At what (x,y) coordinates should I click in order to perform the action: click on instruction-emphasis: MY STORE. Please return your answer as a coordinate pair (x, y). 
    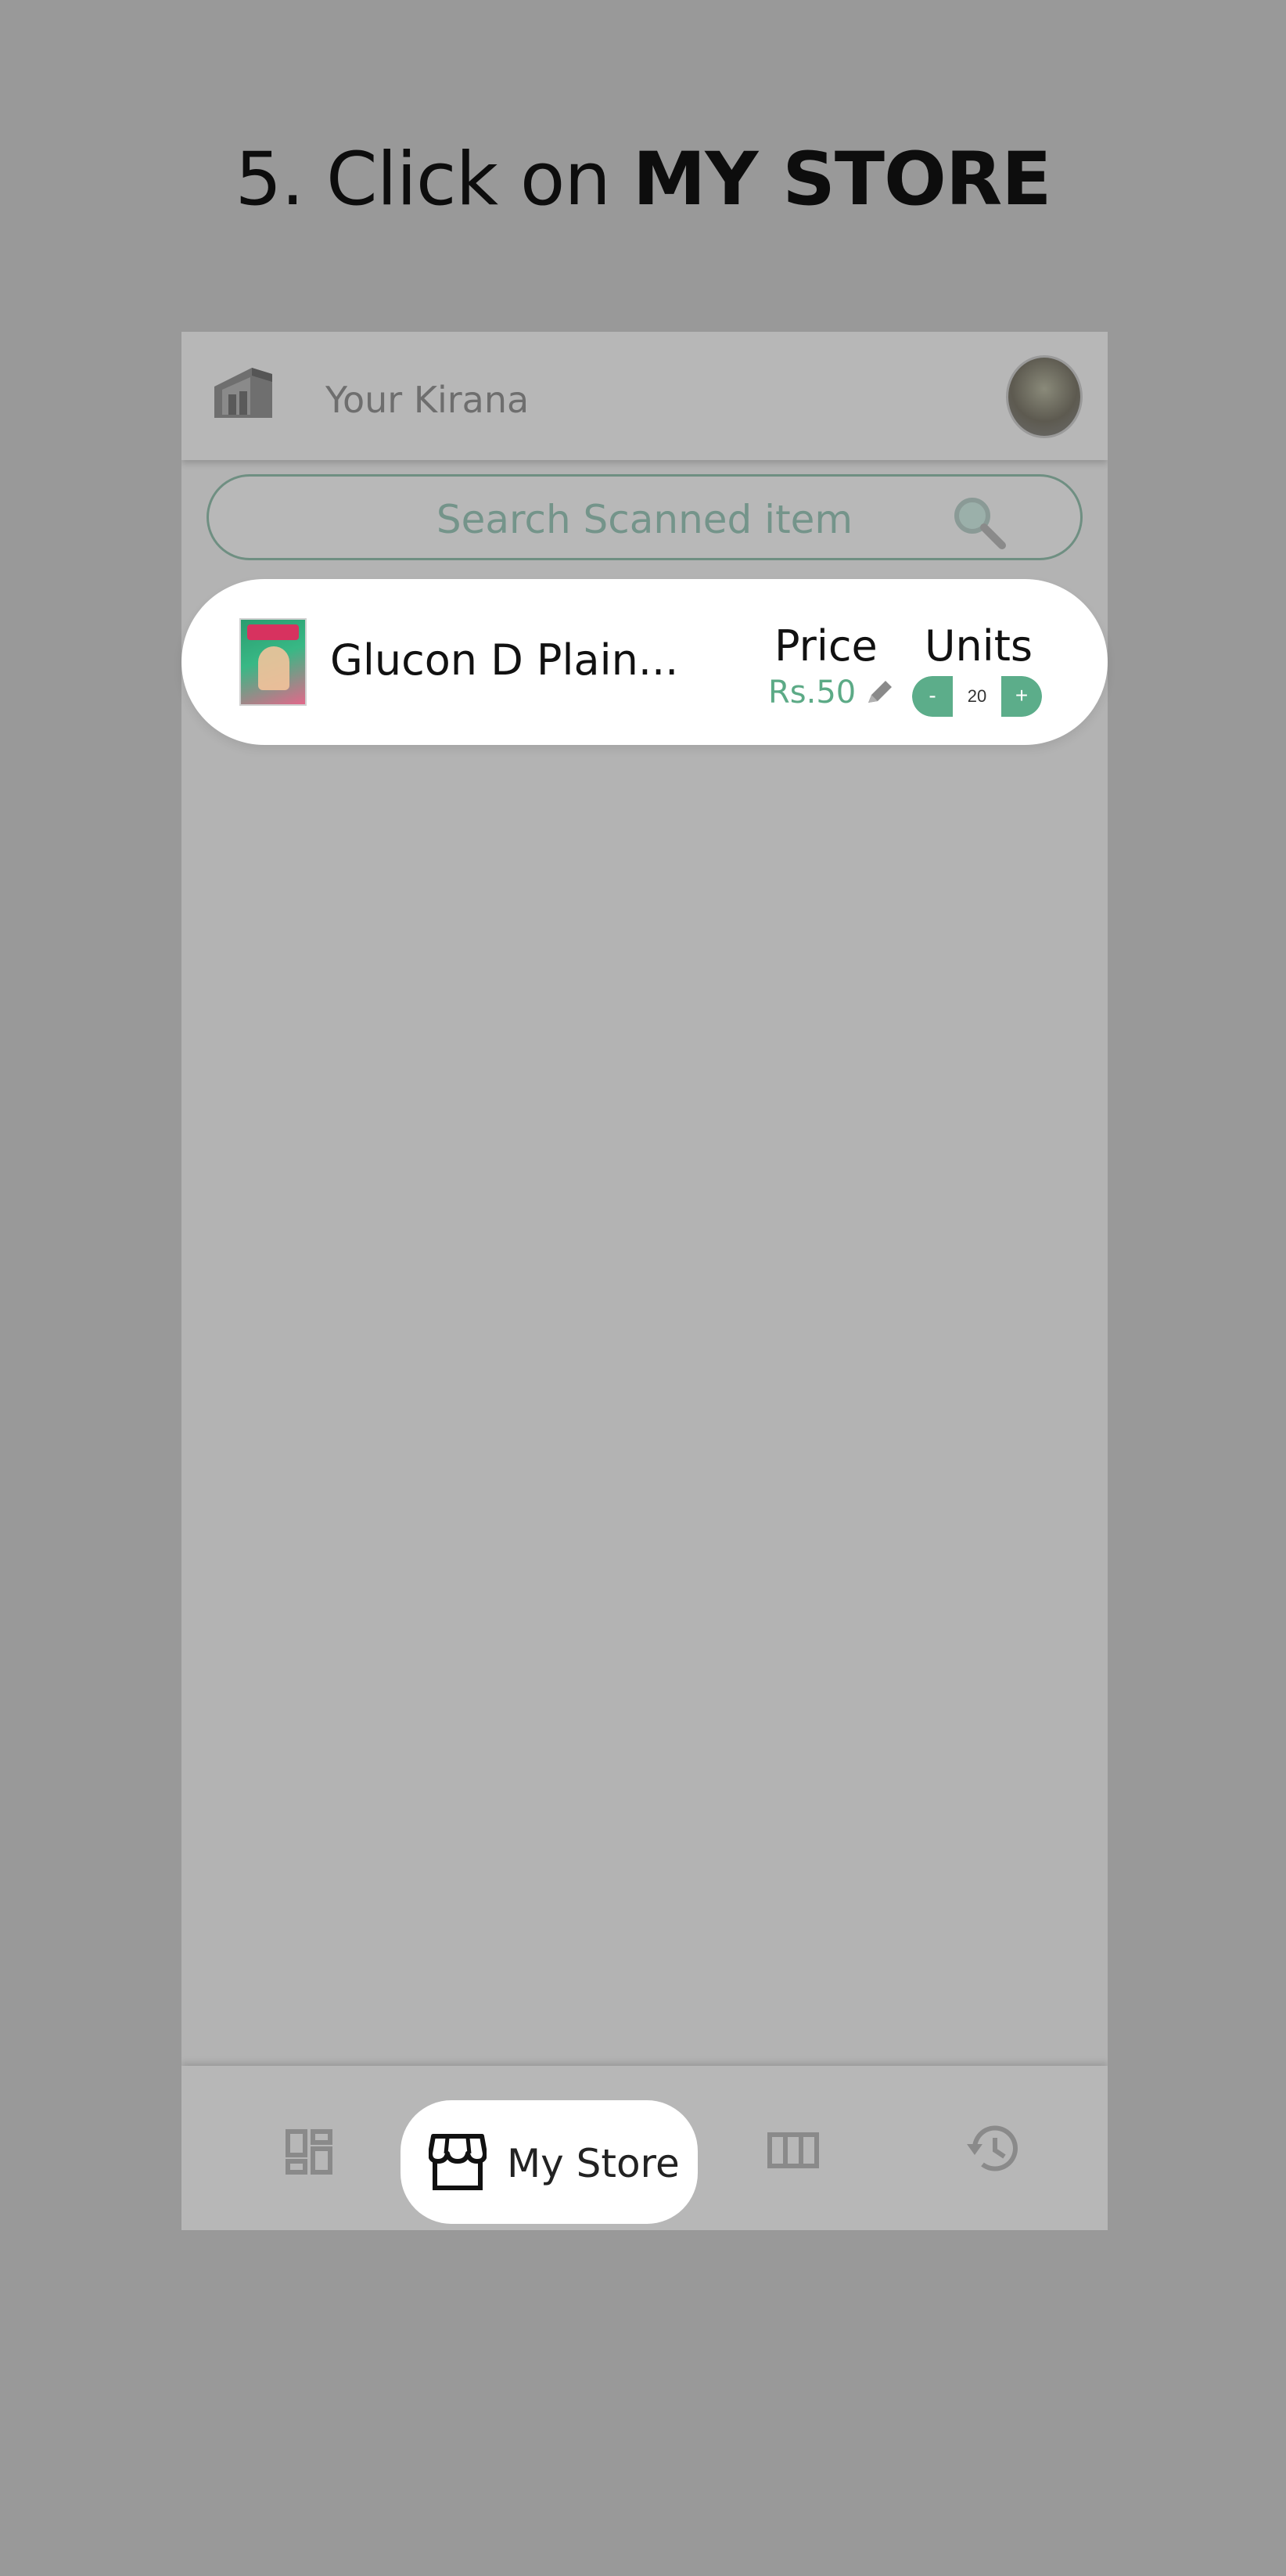
    Looking at the image, I should click on (842, 179).